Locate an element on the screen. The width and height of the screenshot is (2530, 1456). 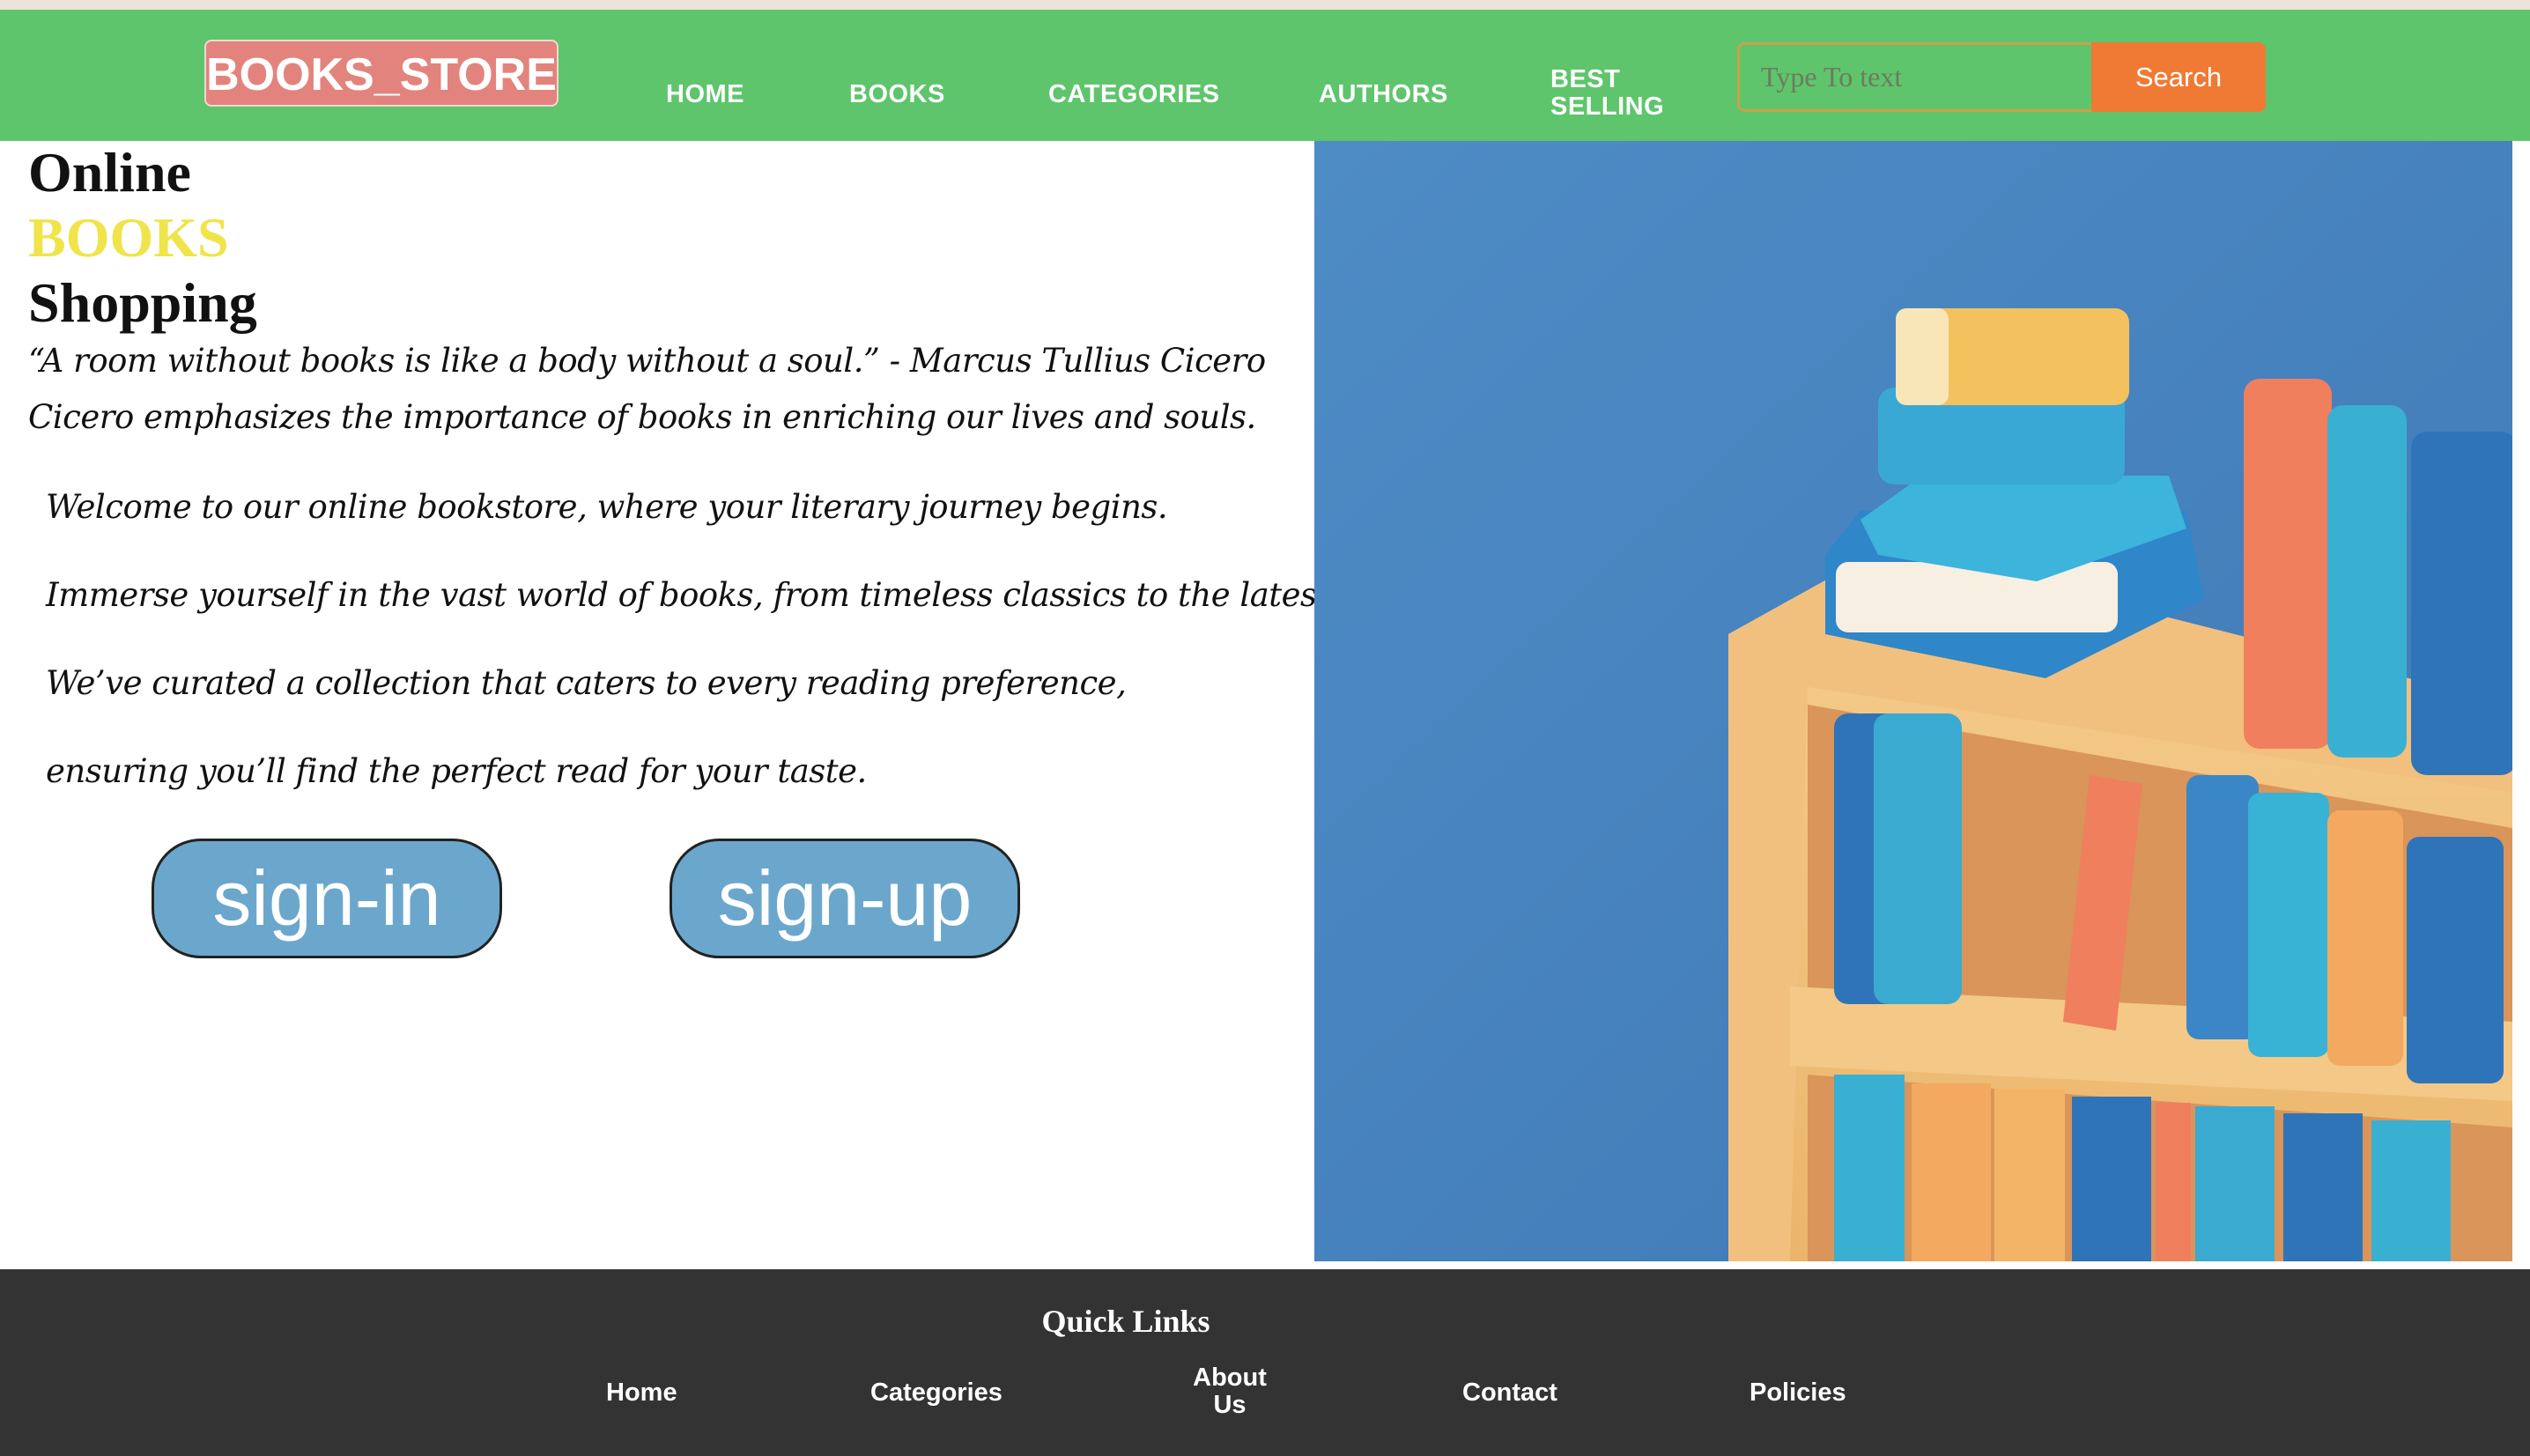
nav-authors-link: AUTHORS is located at coordinates (1384, 94).